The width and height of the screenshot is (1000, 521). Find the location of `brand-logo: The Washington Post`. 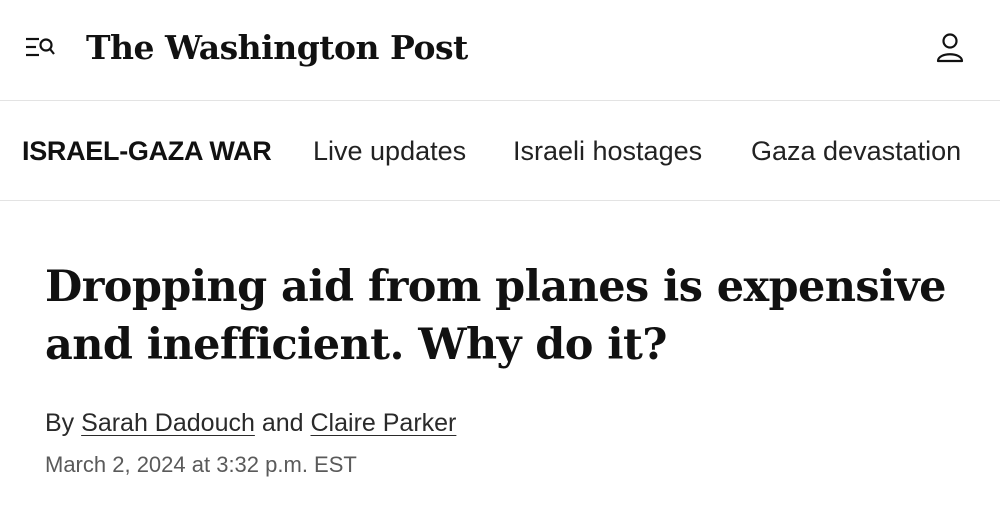

brand-logo: The Washington Post is located at coordinates (277, 48).